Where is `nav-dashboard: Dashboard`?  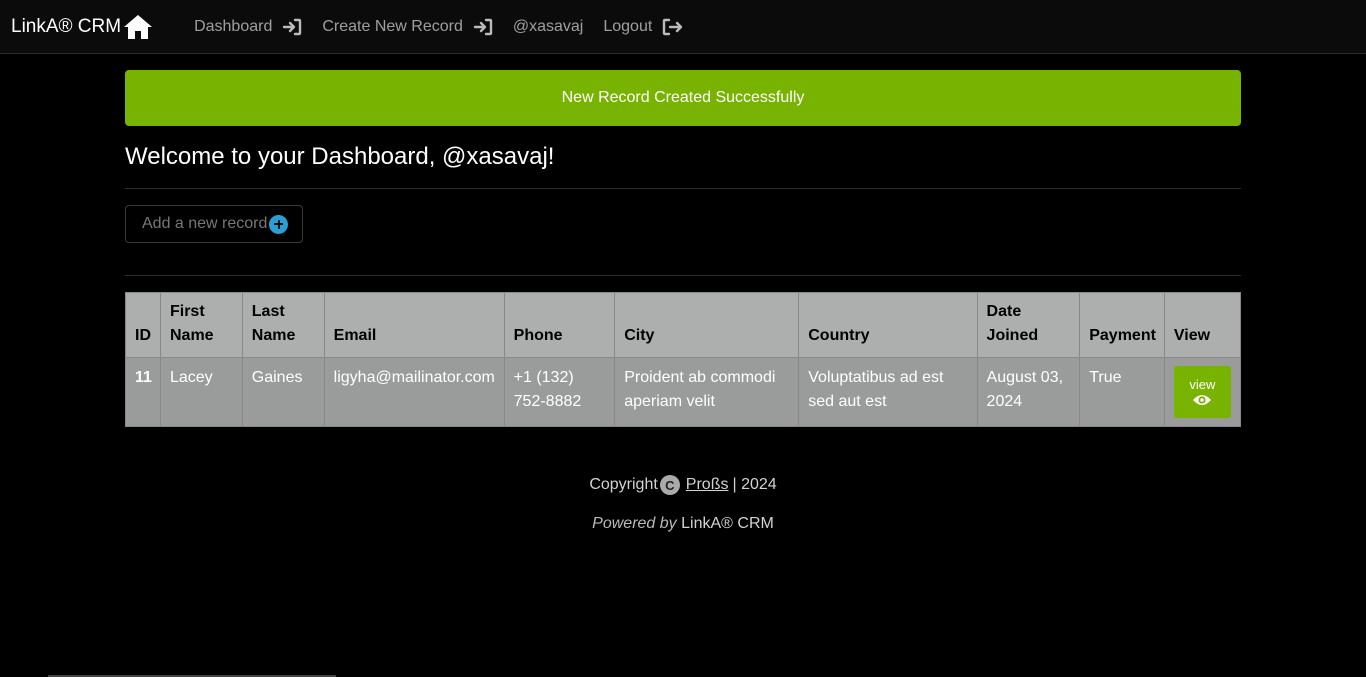
nav-dashboard: Dashboard is located at coordinates (248, 27).